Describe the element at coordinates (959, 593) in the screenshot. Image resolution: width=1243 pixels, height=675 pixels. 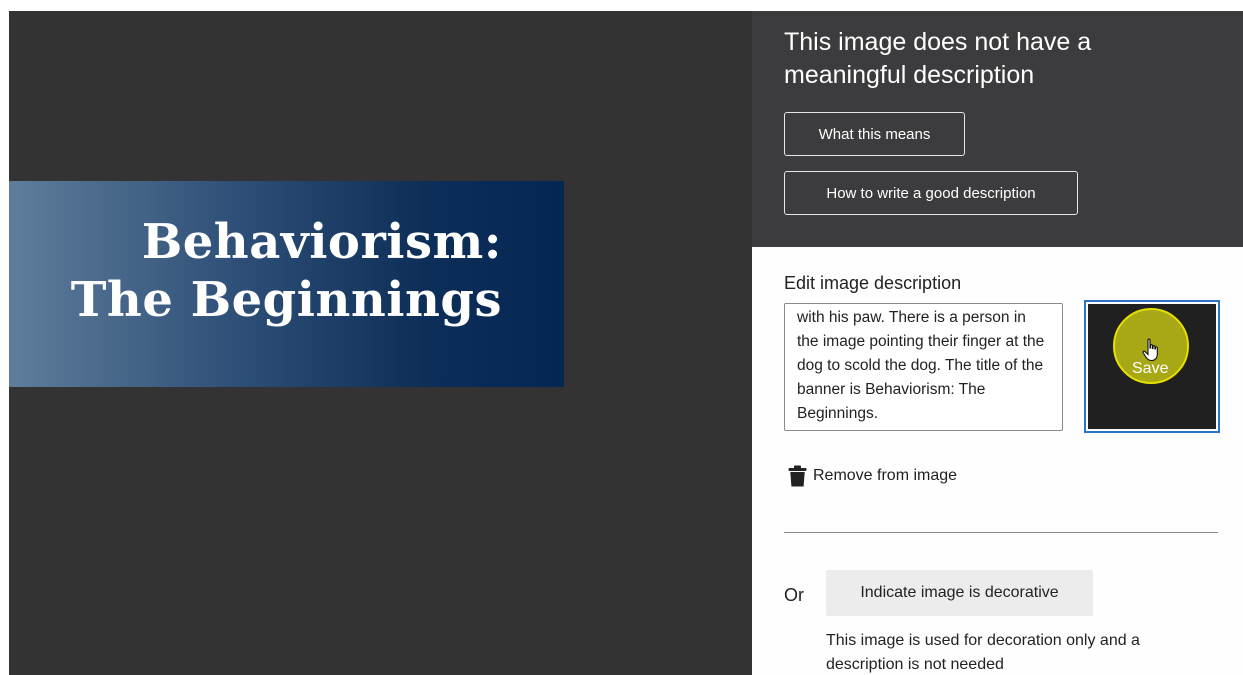
I see `indicate-decorative-button: Indicate image is decorative` at that location.